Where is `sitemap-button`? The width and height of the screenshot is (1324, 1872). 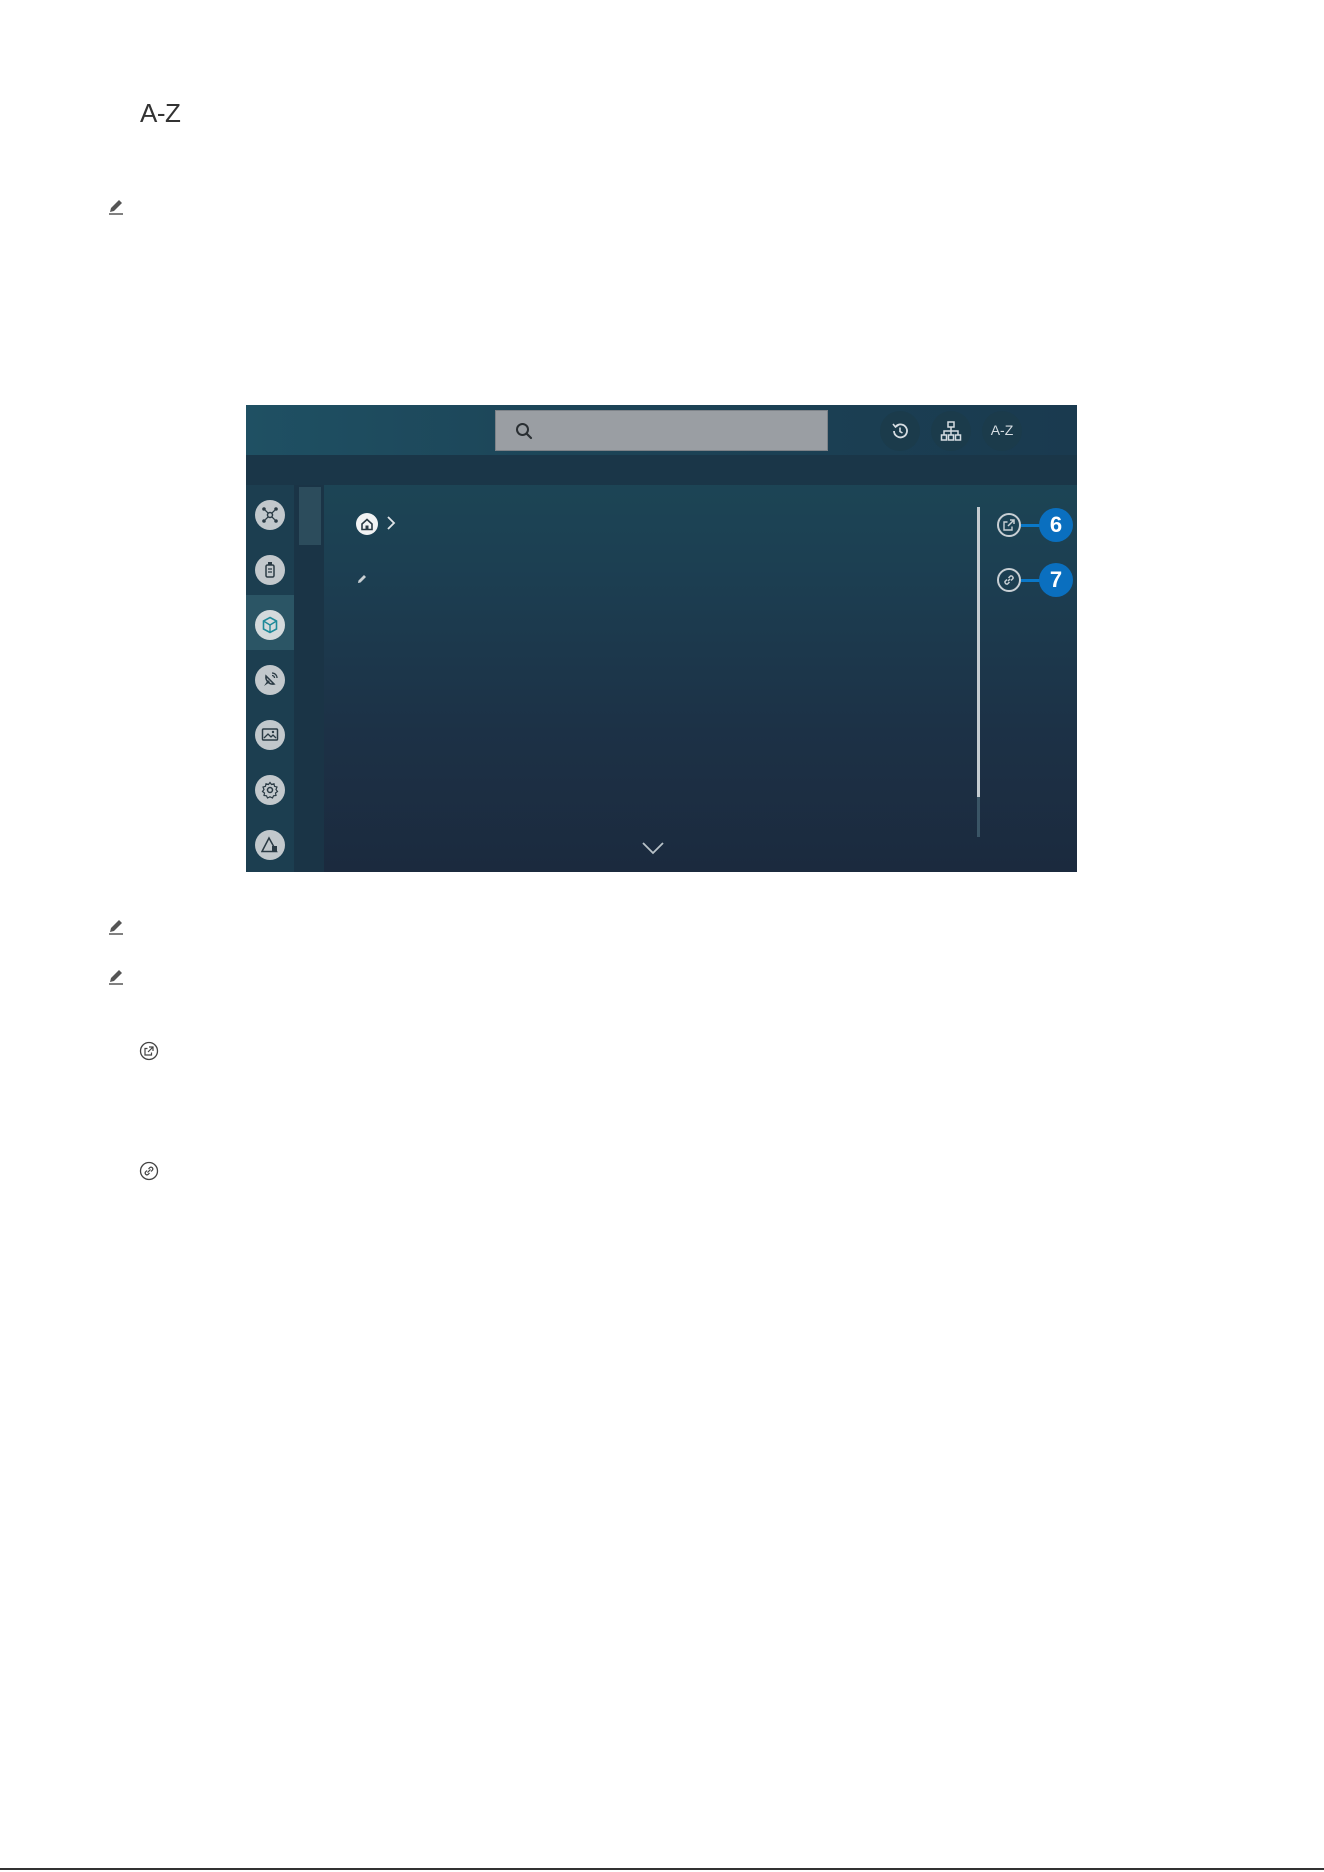
sitemap-button is located at coordinates (951, 431).